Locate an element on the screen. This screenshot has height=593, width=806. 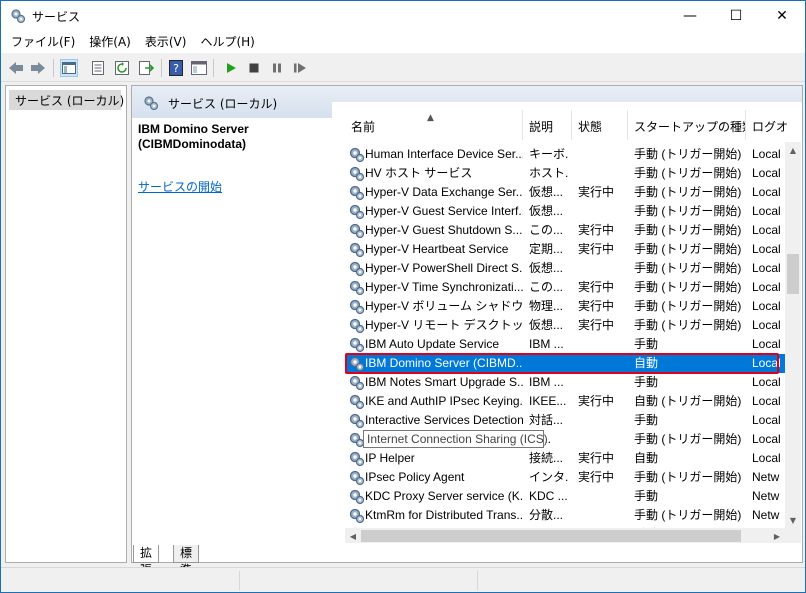
toolbar-separator is located at coordinates (161, 68).